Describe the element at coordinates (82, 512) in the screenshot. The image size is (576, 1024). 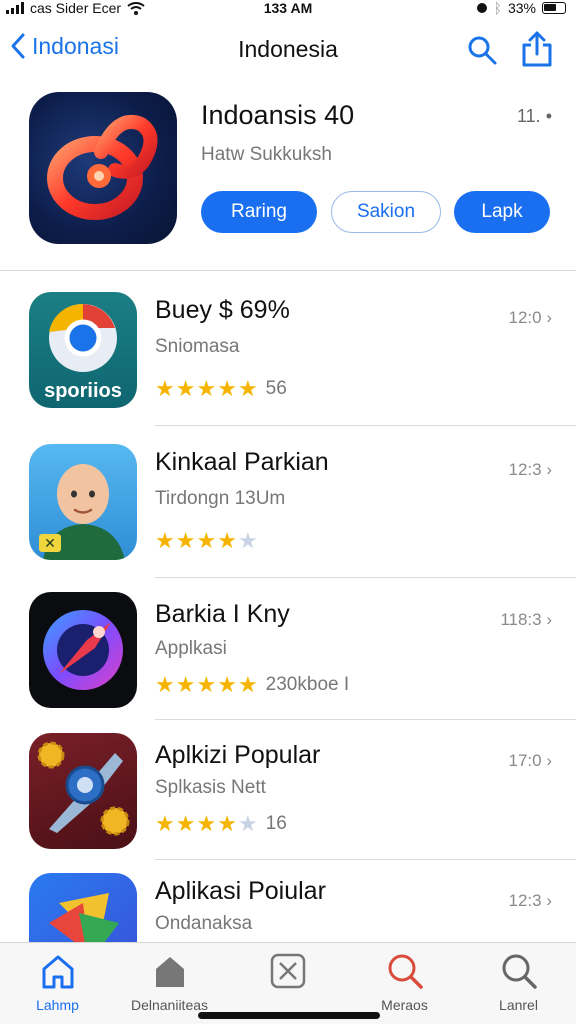
I see `avatar-icon: ✕` at that location.